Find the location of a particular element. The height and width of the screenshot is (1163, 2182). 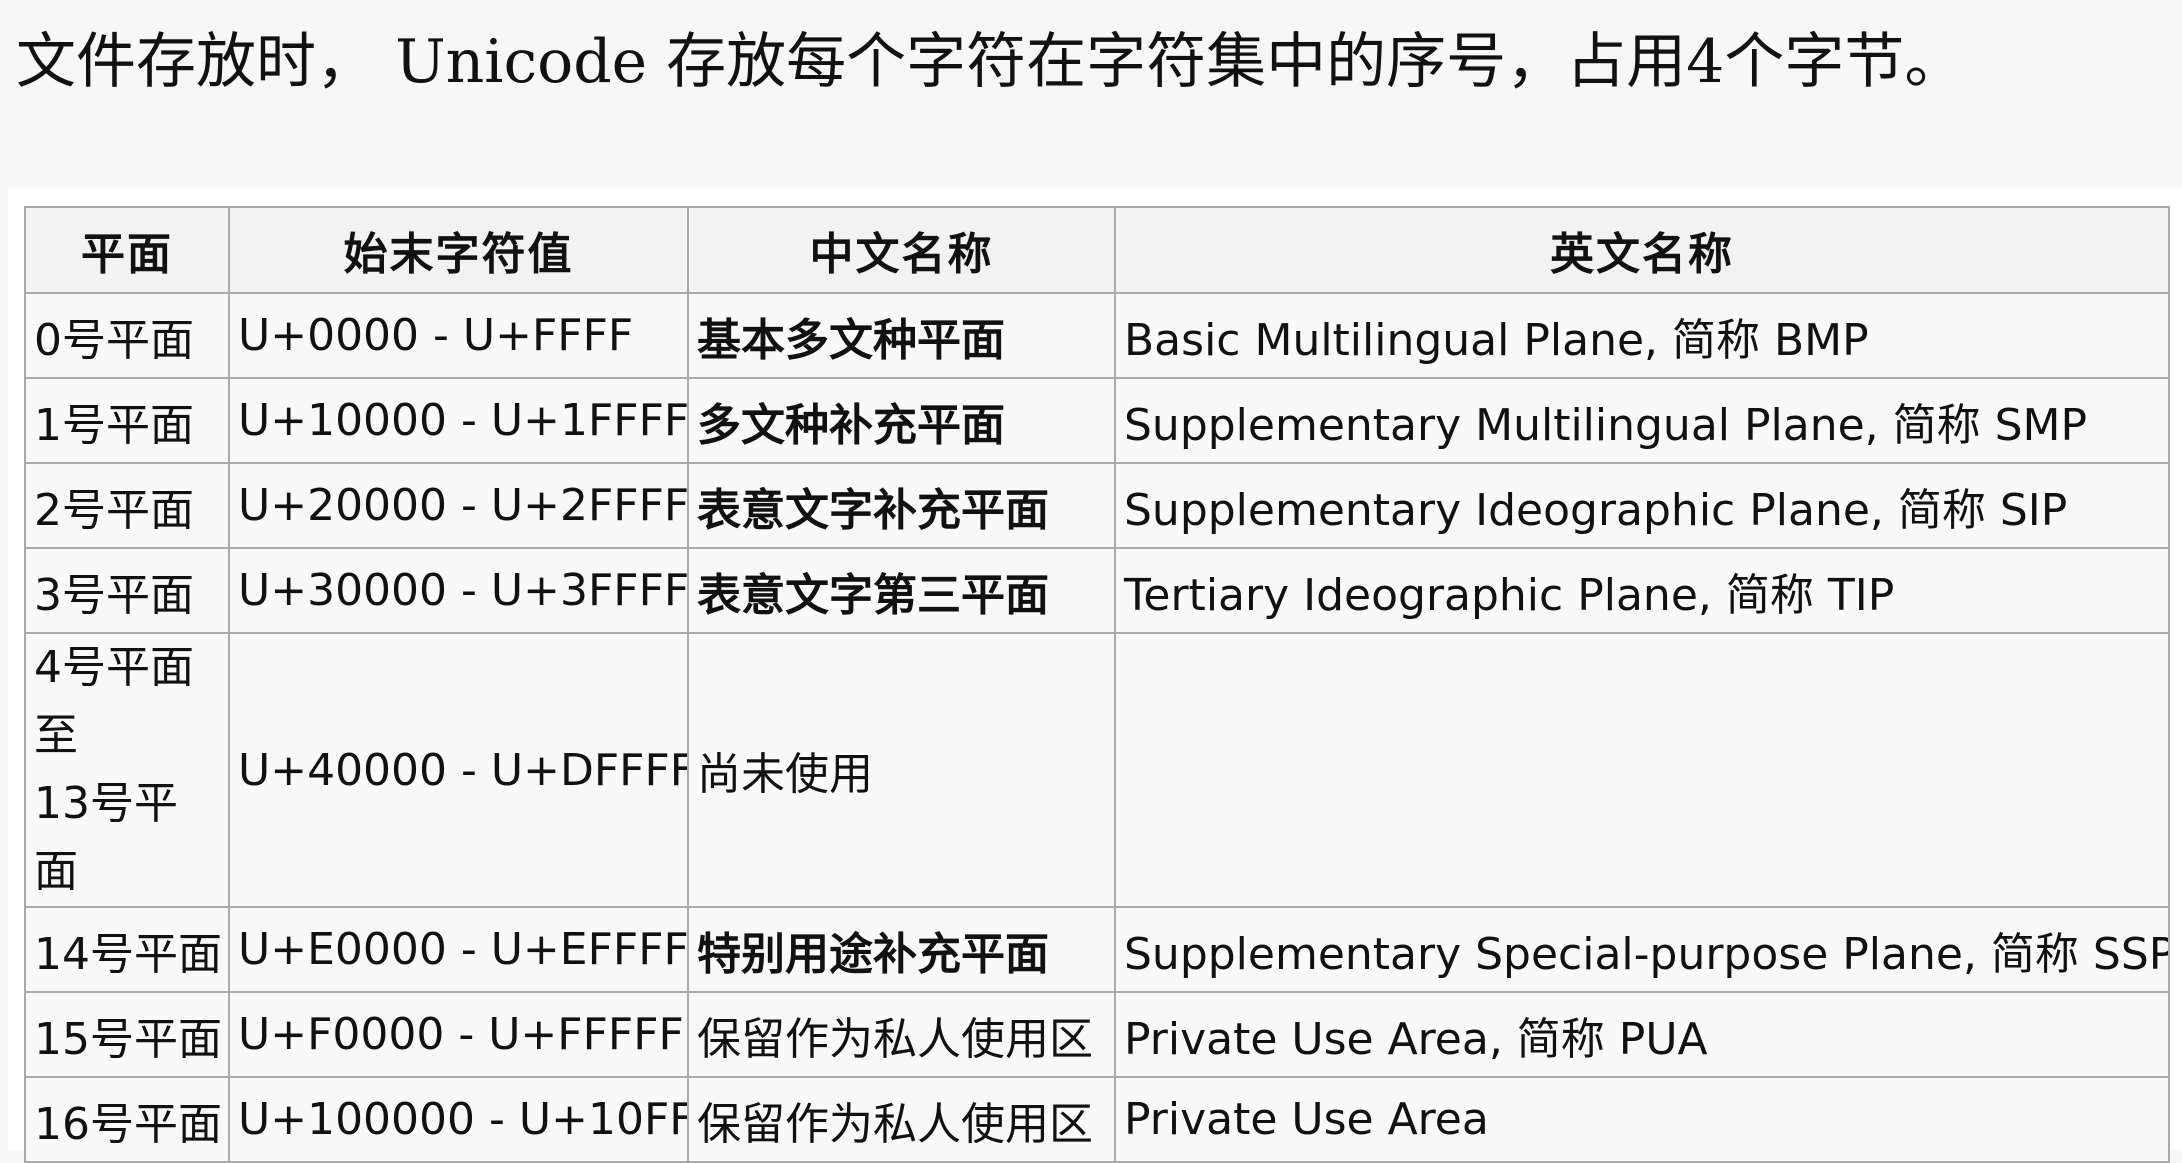

en-name-cell: Basic Multilingual Plane, 简称 BMP is located at coordinates (1642, 335).